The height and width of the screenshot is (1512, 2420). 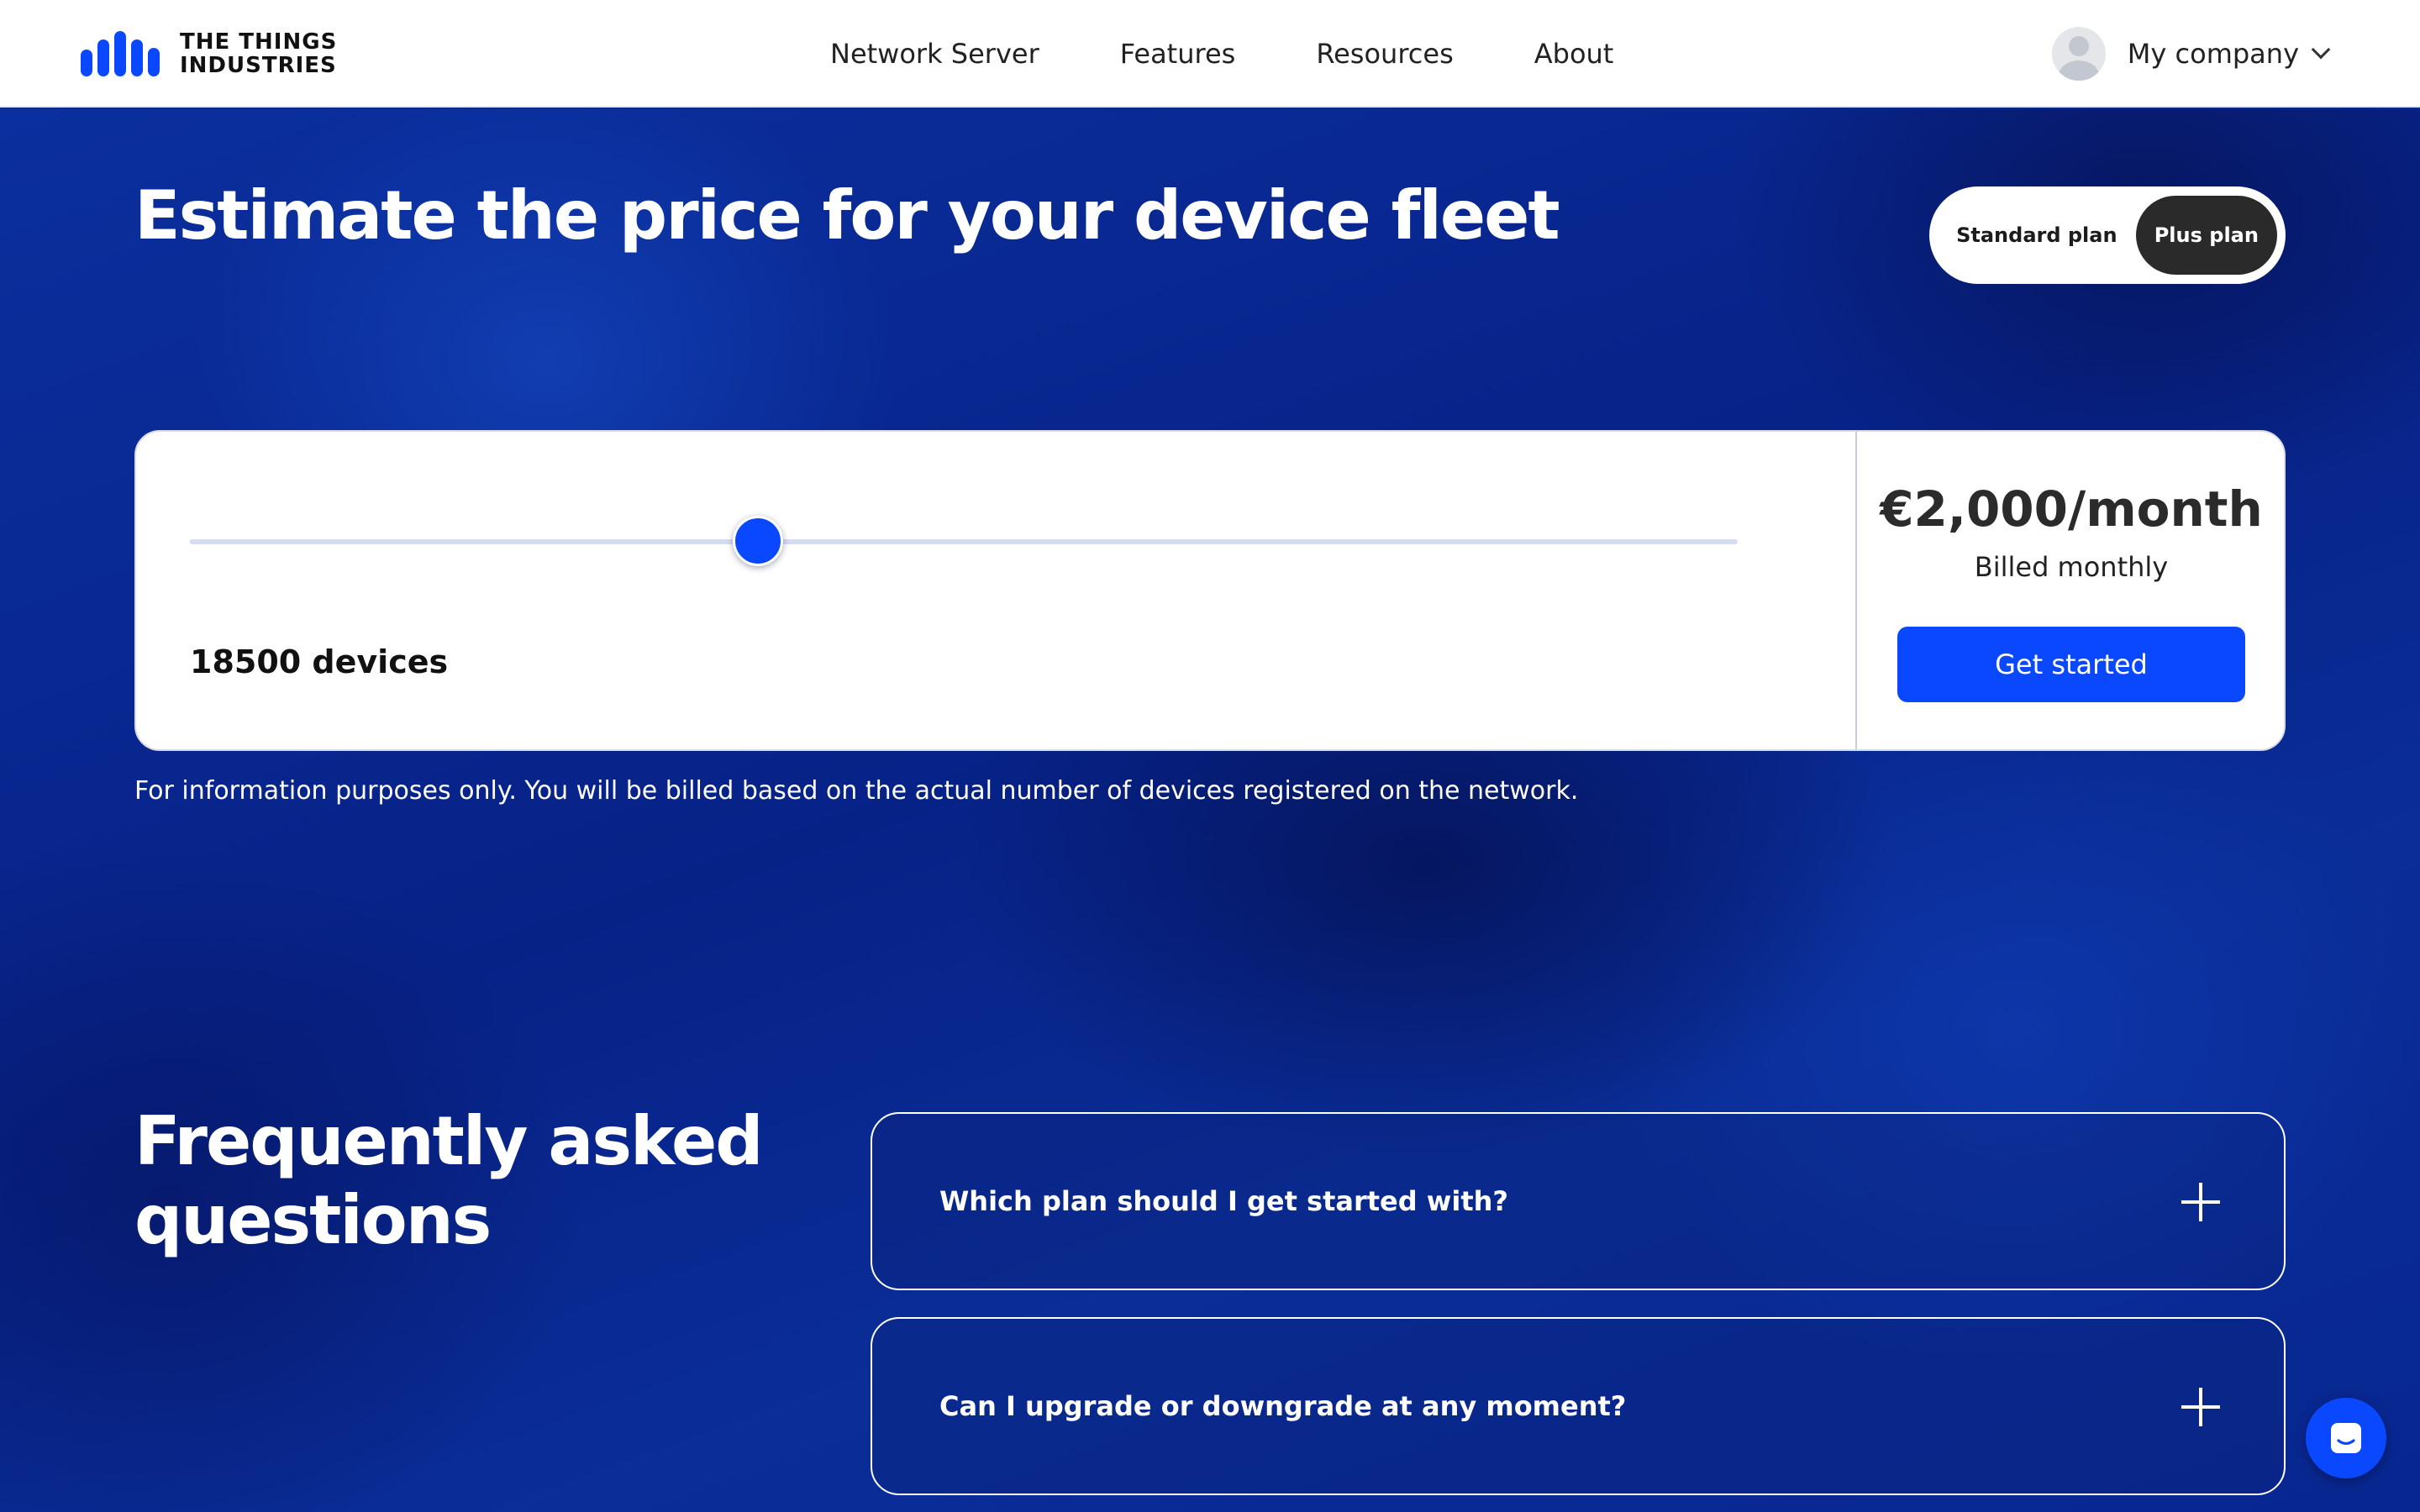 What do you see at coordinates (2206, 235) in the screenshot?
I see `plus-plan-tab: Plus plan` at bounding box center [2206, 235].